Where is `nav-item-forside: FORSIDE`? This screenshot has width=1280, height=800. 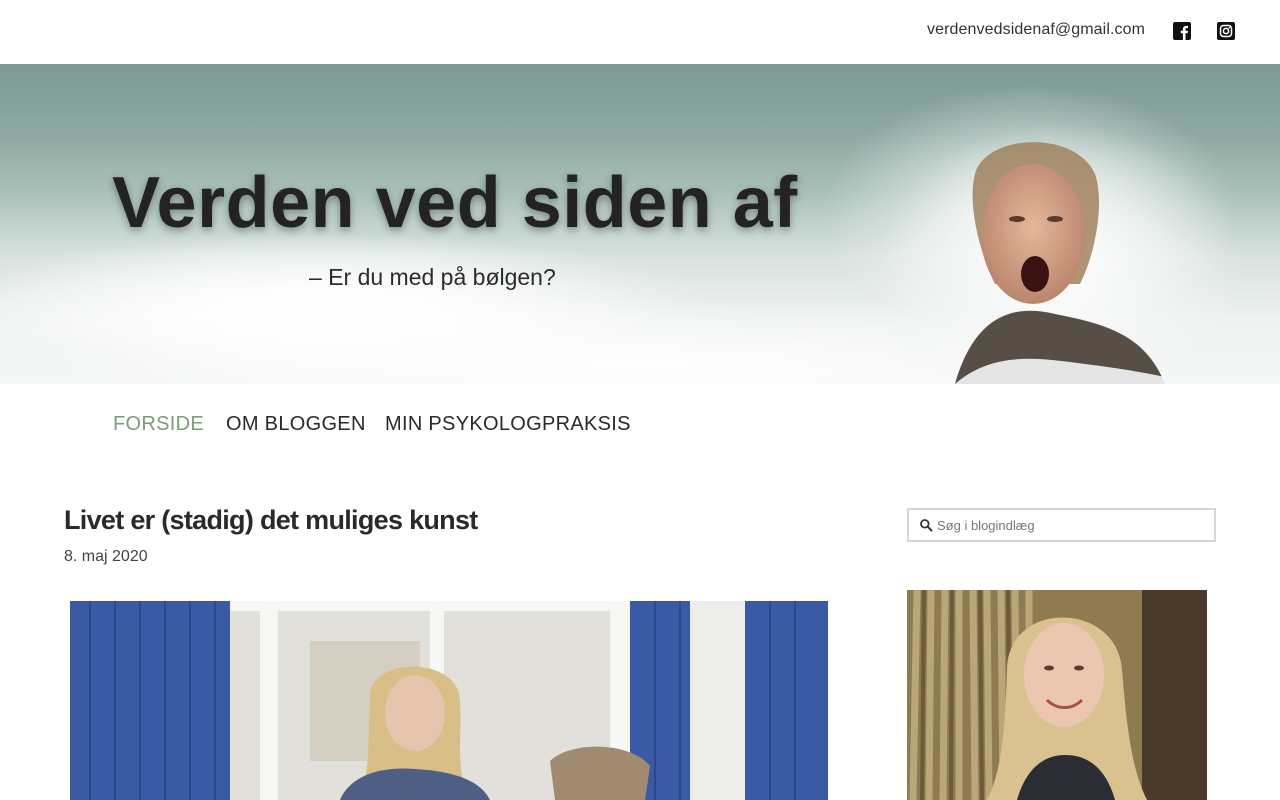
nav-item-forside: FORSIDE is located at coordinates (158, 424).